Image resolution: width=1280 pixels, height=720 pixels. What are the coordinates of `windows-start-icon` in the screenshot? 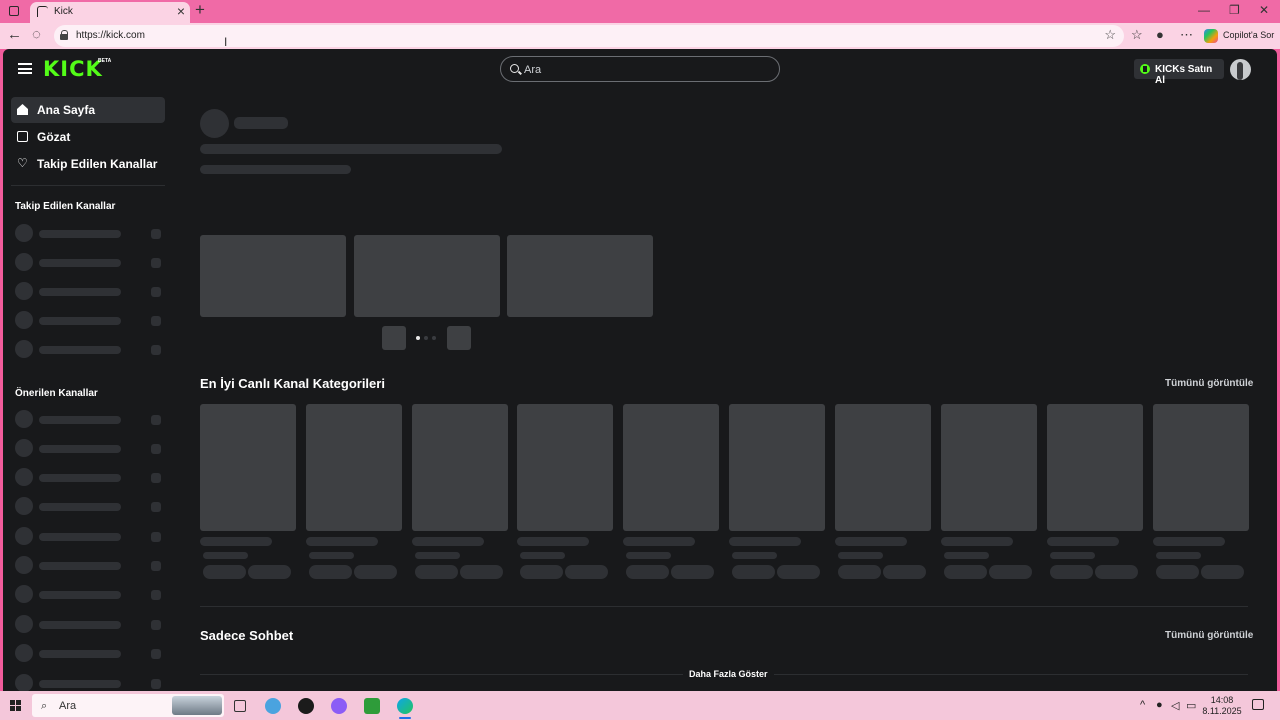 It's located at (16, 706).